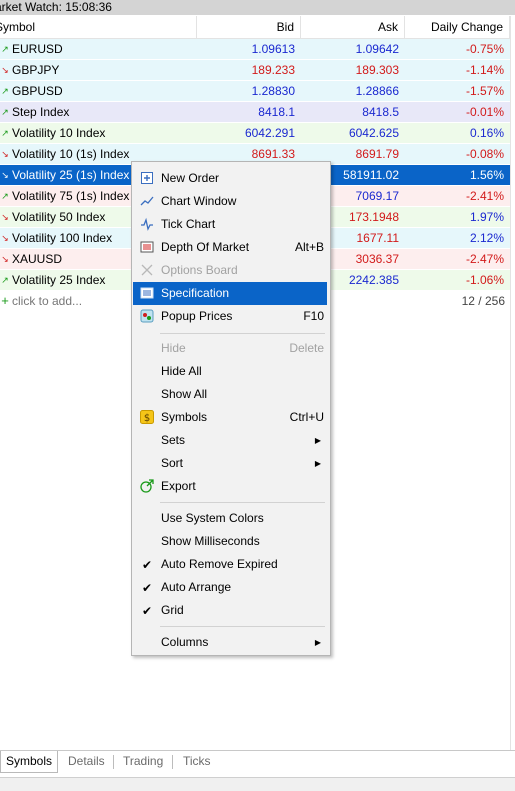 The image size is (515, 791). What do you see at coordinates (486, 238) in the screenshot?
I see `daily-change-cell: 2.12%` at bounding box center [486, 238].